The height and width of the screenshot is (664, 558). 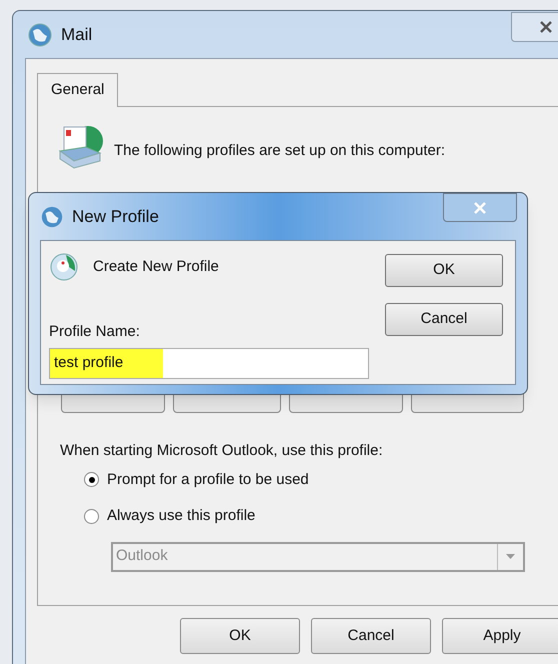 I want to click on close-button, so click(x=480, y=207).